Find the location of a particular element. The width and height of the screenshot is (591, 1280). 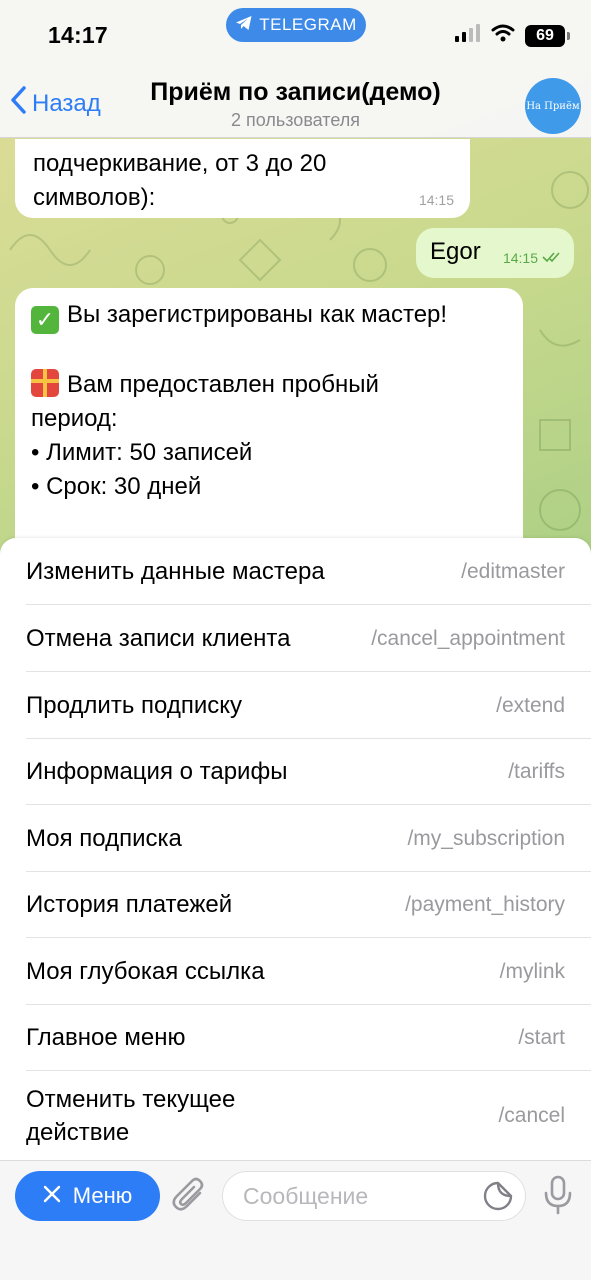

command-name: /payment_history is located at coordinates (485, 904).